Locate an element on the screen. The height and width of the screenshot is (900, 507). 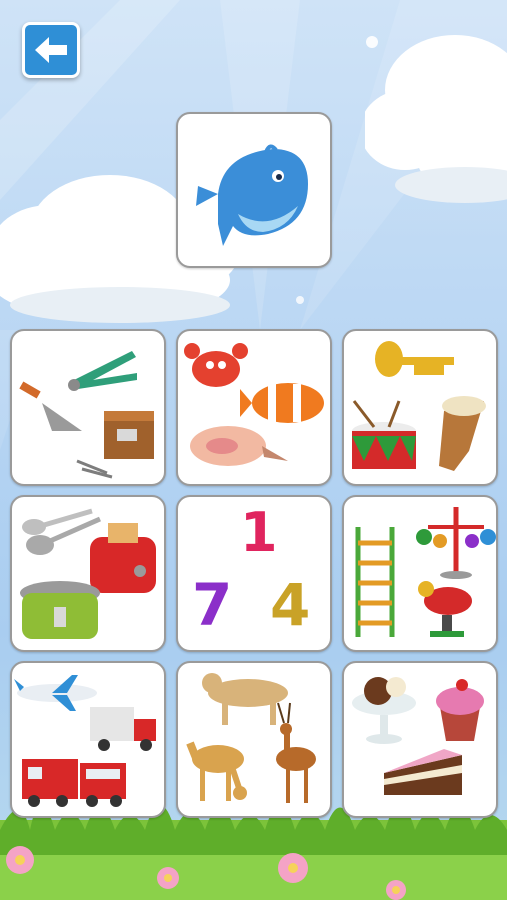
card-instruments is located at coordinates (420, 407).